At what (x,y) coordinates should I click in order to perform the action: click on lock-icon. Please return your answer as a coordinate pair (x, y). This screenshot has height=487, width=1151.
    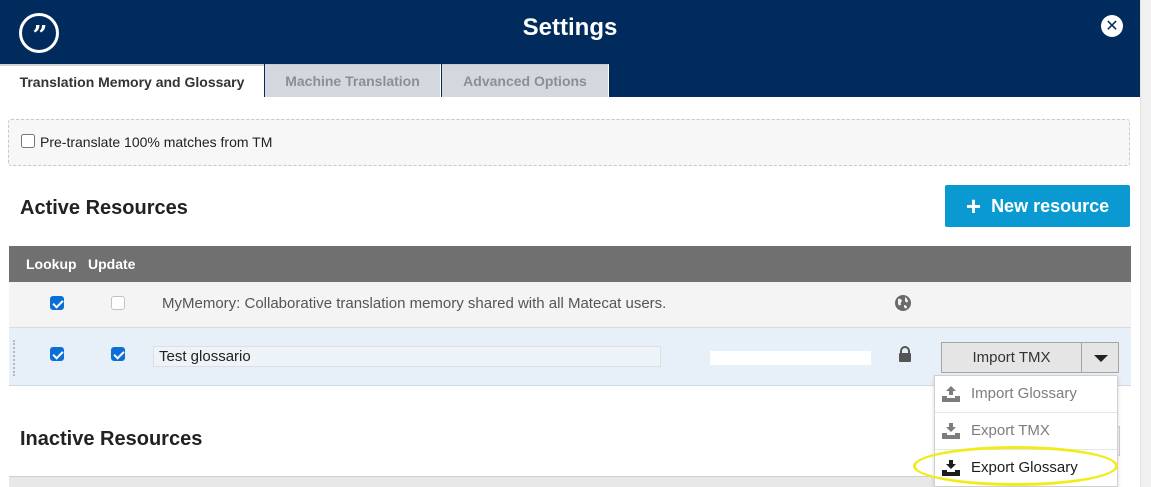
    Looking at the image, I should click on (905, 354).